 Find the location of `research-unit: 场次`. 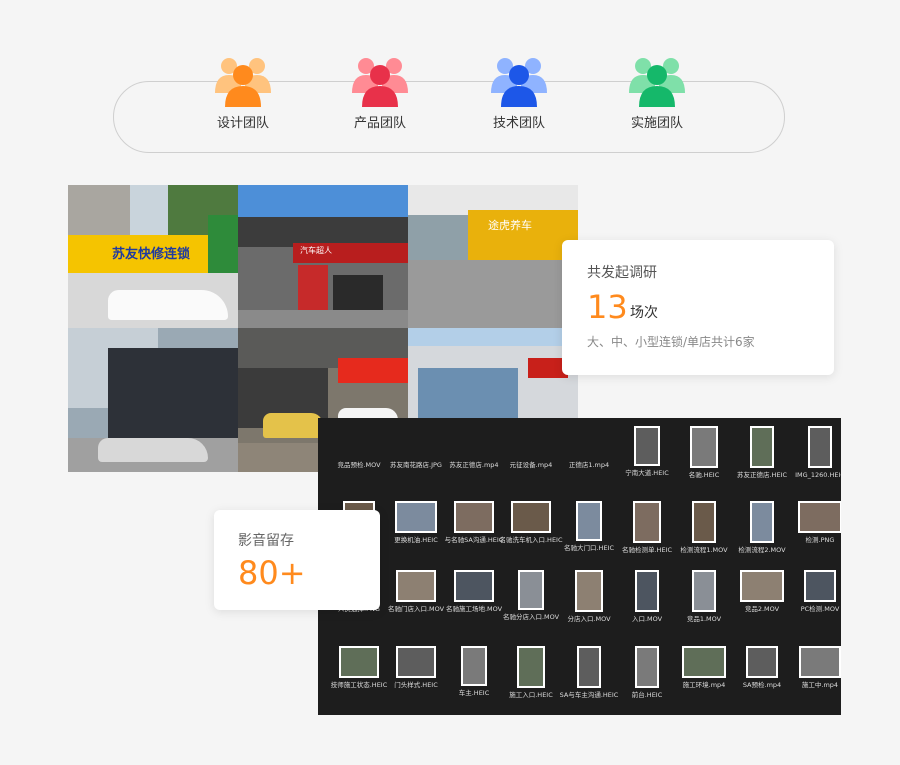

research-unit: 场次 is located at coordinates (644, 313).